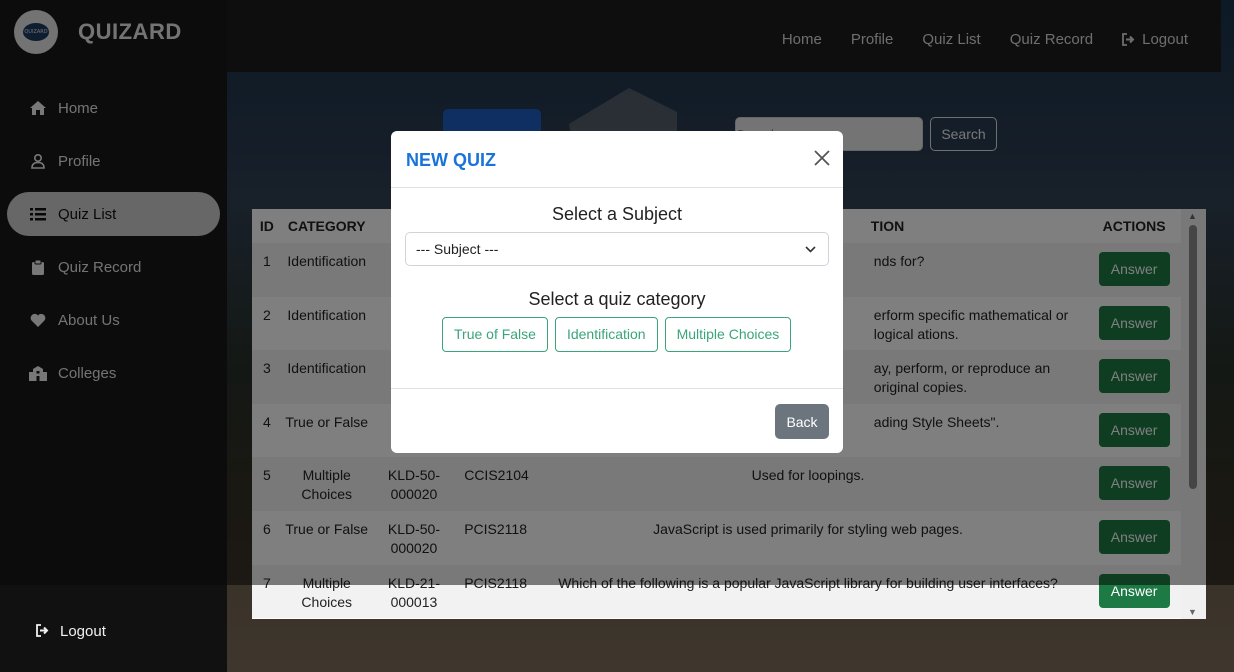 Image resolution: width=1234 pixels, height=672 pixels. What do you see at coordinates (728, 334) in the screenshot?
I see `category-multiple-choices-button: Multiple Choices` at bounding box center [728, 334].